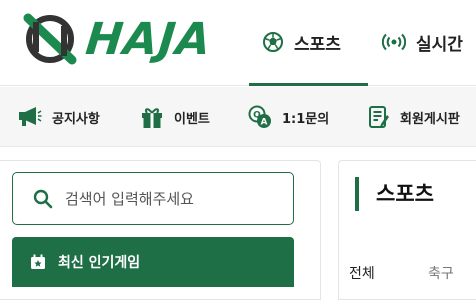  What do you see at coordinates (441, 273) in the screenshot?
I see `tab-soccer: 축구` at bounding box center [441, 273].